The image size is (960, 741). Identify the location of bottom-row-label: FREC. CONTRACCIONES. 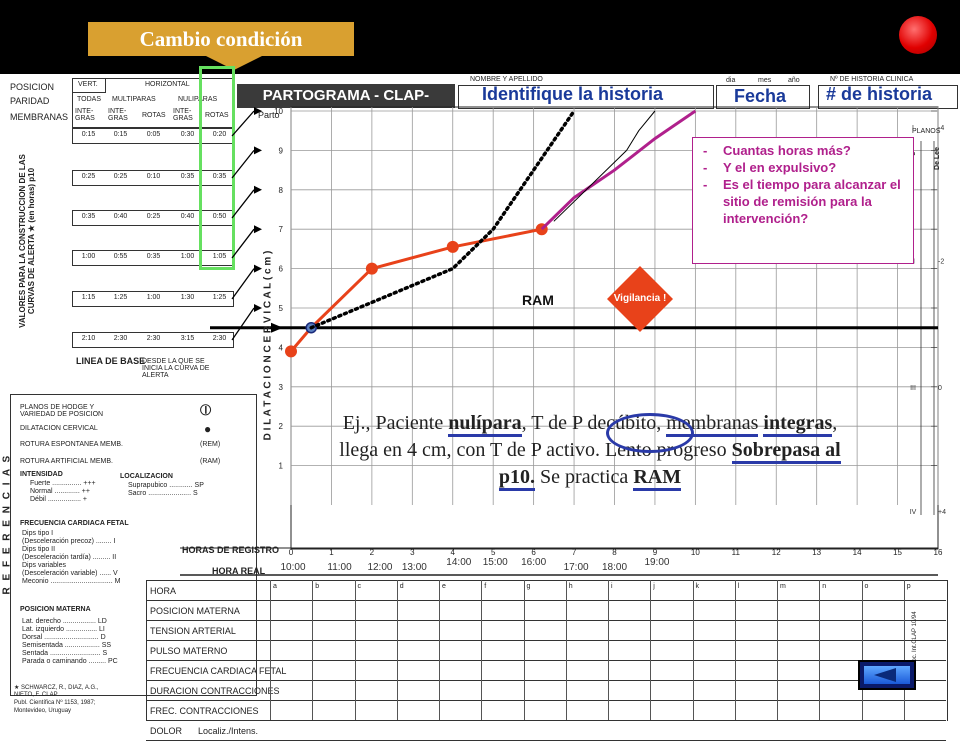
(204, 711).